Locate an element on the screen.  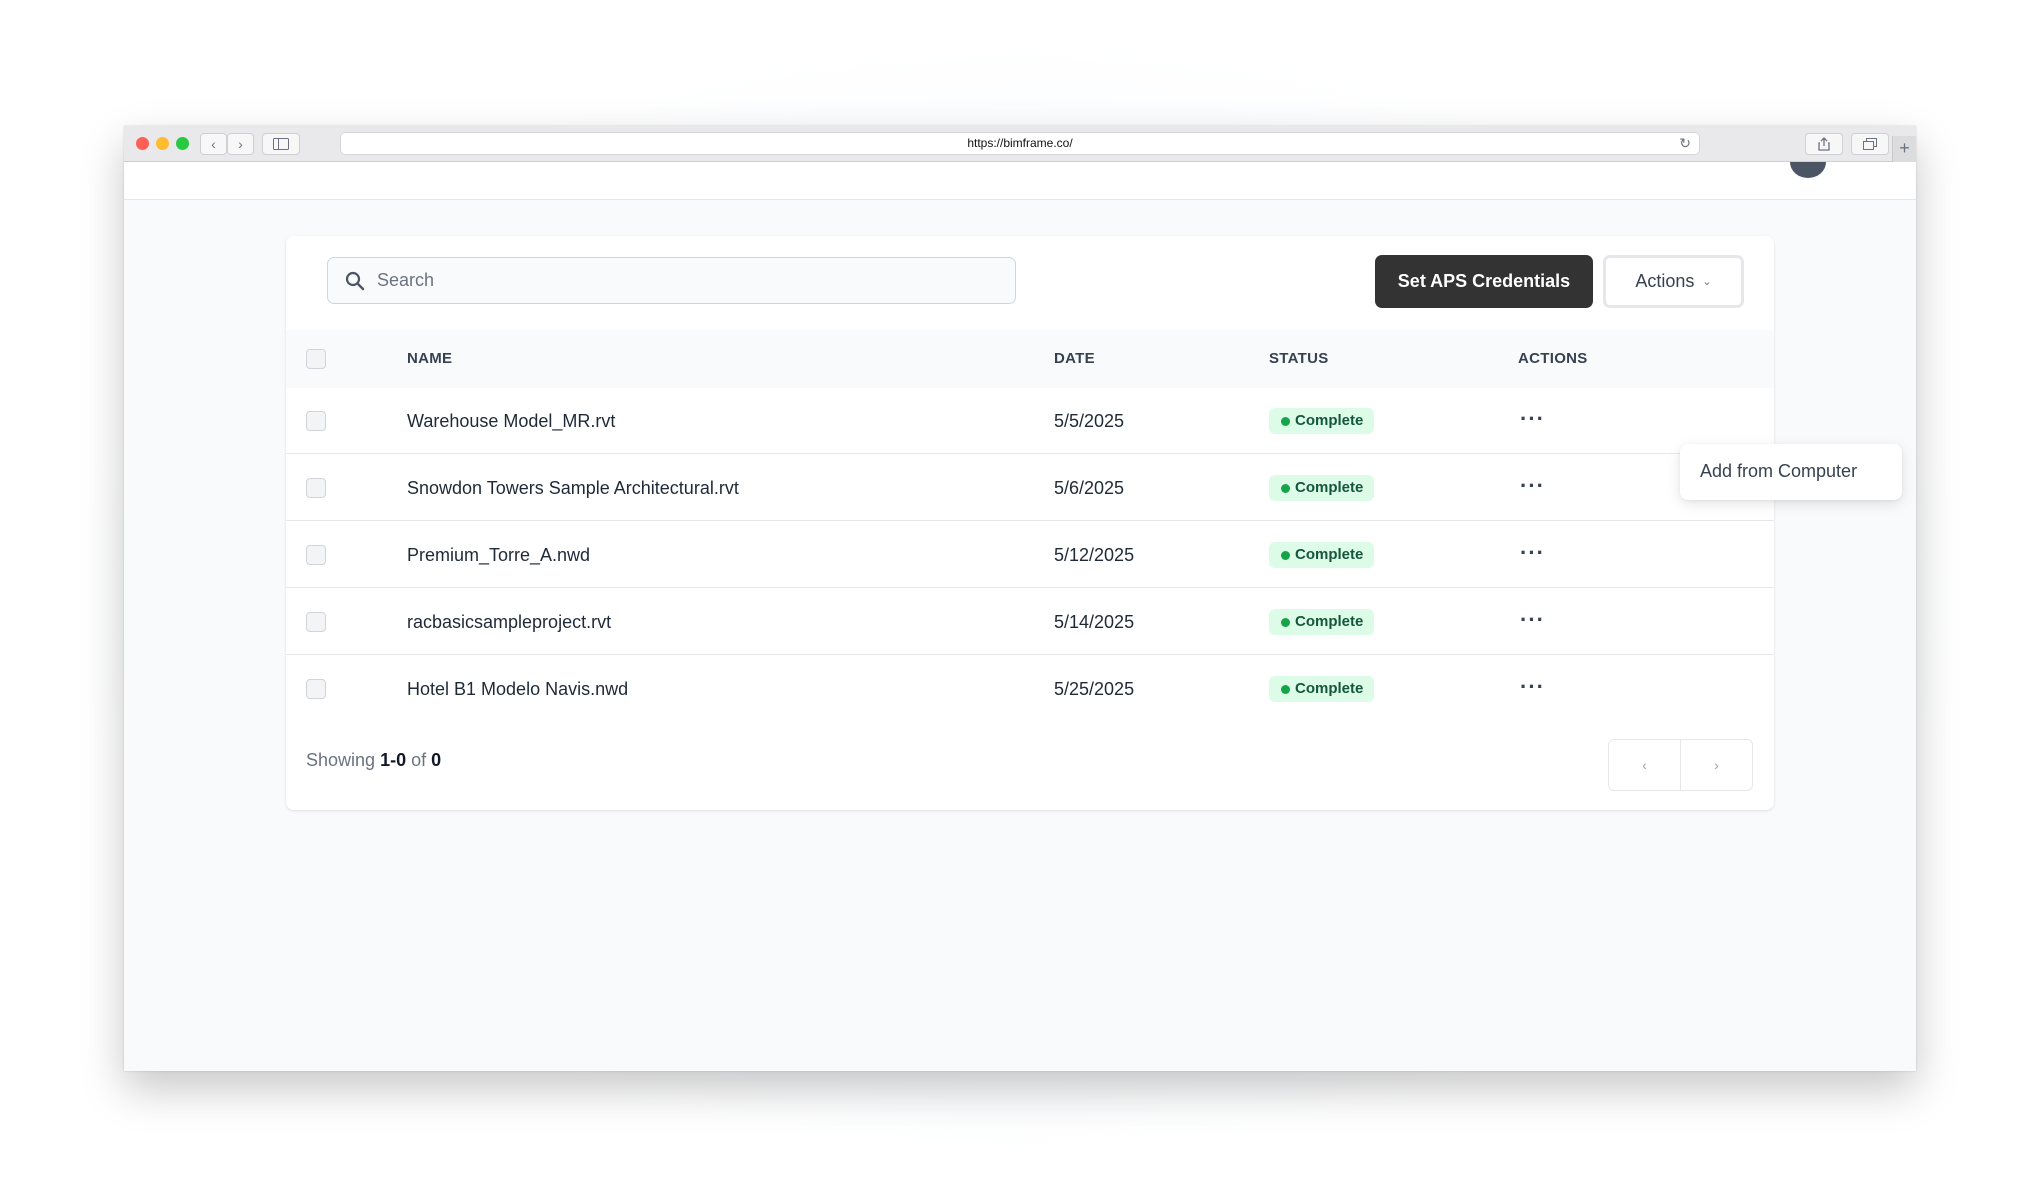
back-button: ‹ is located at coordinates (213, 144).